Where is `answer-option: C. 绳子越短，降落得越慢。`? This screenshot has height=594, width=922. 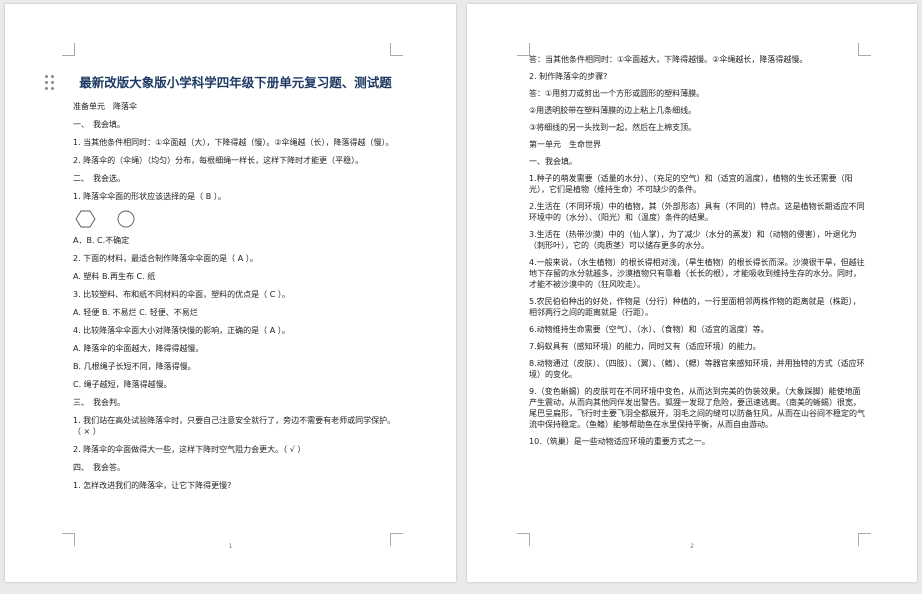
answer-option: C. 绳子越短，降落得越慢。 is located at coordinates (122, 384).